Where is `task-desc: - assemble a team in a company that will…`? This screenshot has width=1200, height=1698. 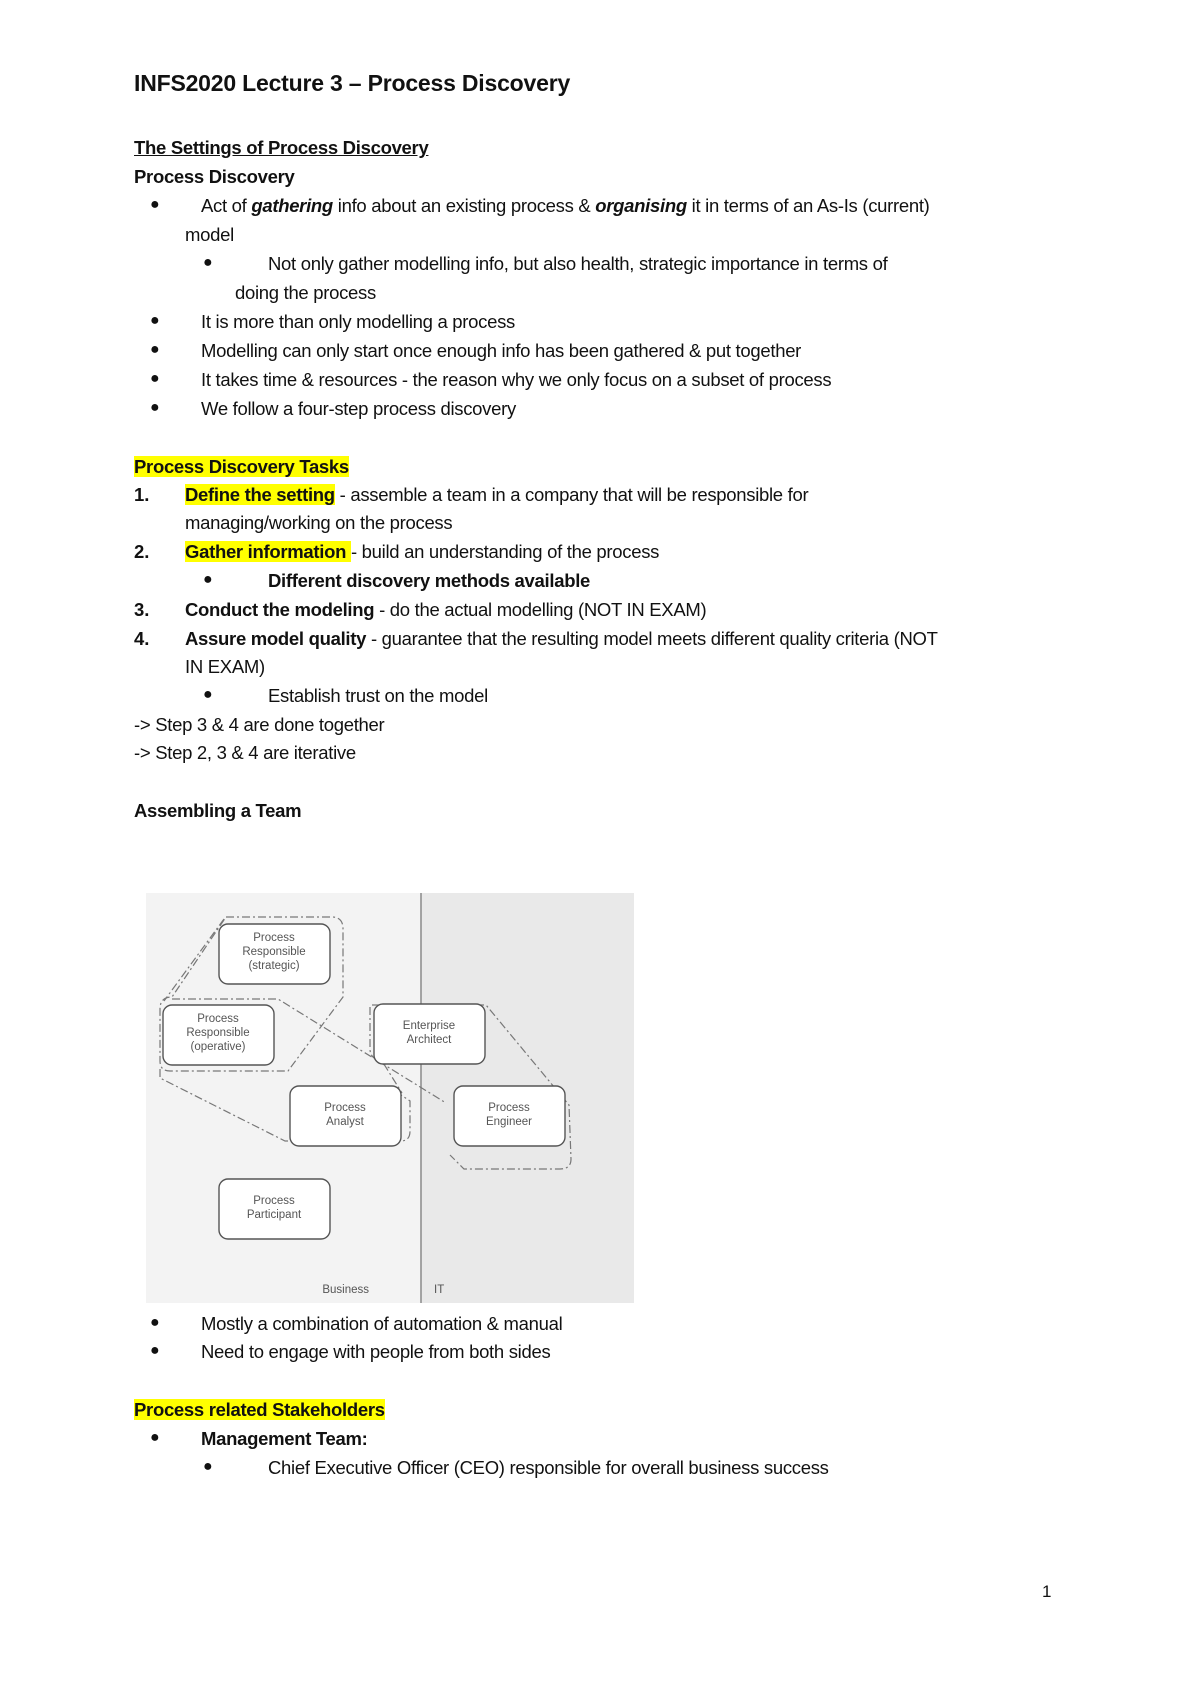
task-desc: - assemble a team in a company that will… is located at coordinates (571, 494).